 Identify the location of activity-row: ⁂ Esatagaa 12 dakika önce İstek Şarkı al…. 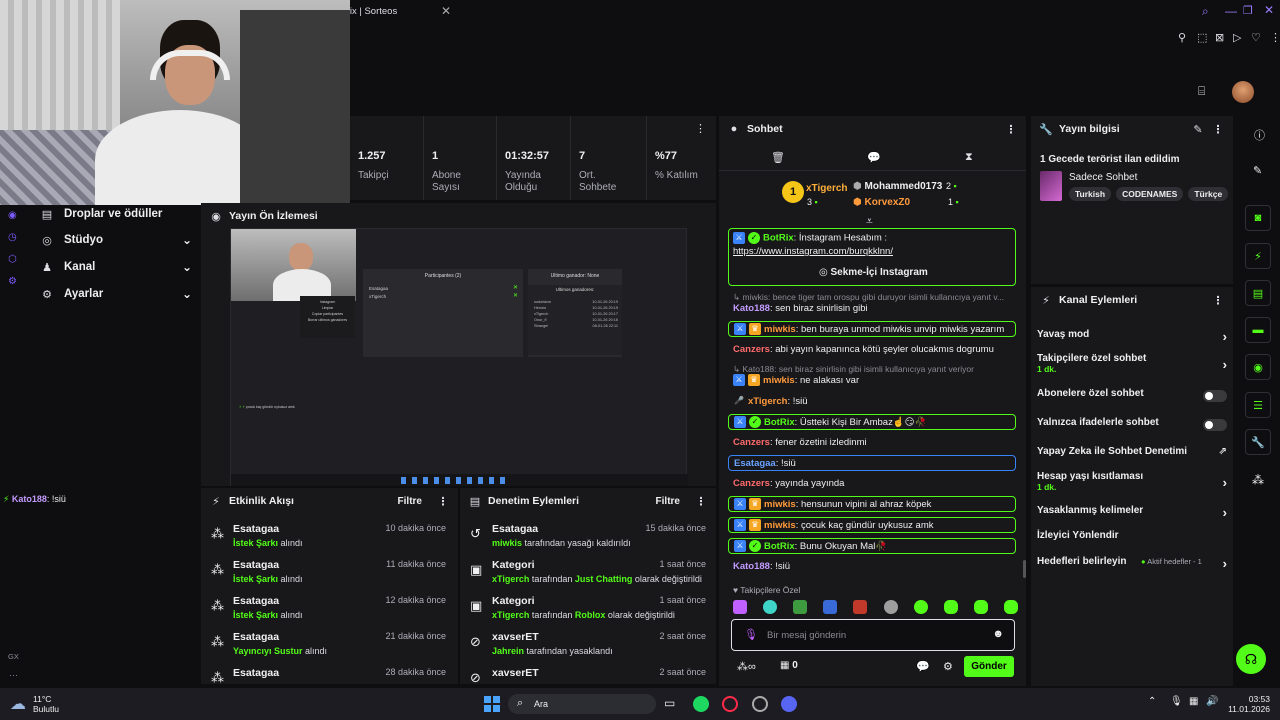
(329, 608).